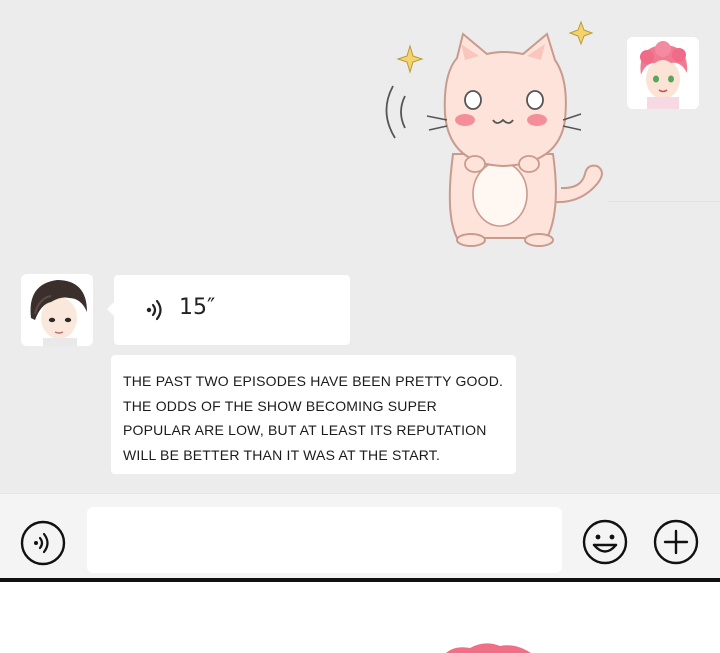 This screenshot has height=653, width=720. What do you see at coordinates (324, 540) in the screenshot?
I see `message-input` at bounding box center [324, 540].